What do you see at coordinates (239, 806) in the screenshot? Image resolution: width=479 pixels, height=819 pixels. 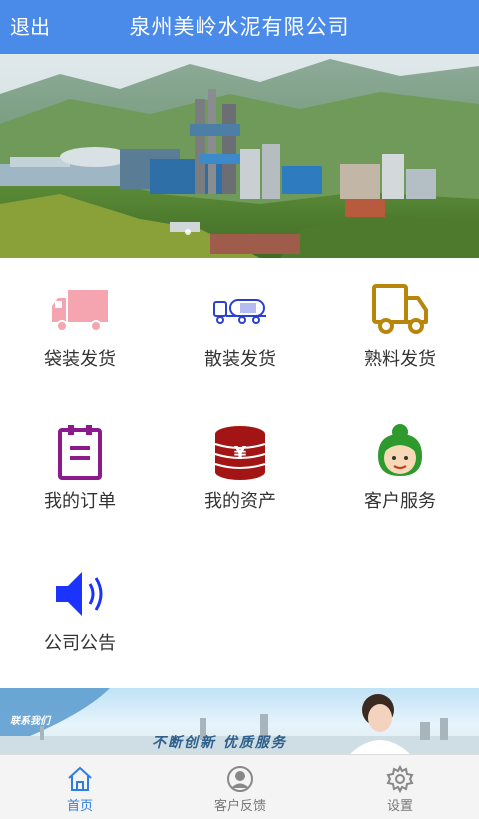 I see `tab-label: 客户反馈` at bounding box center [239, 806].